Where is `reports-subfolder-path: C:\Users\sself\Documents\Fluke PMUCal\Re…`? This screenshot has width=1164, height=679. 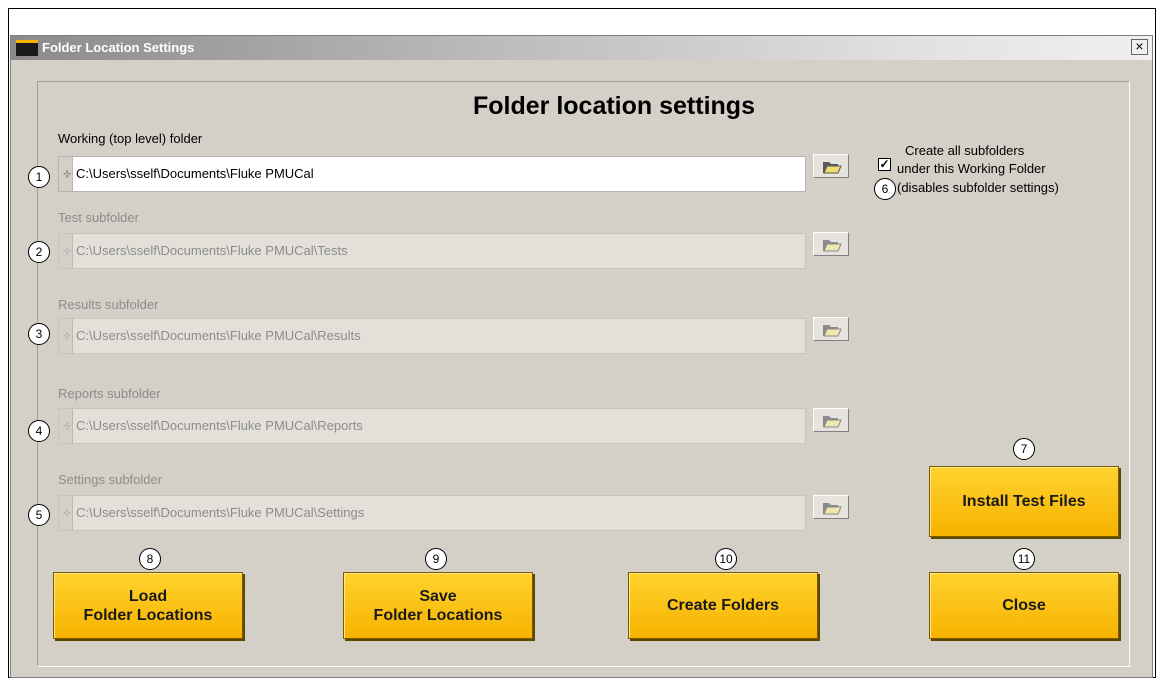
reports-subfolder-path: C:\Users\sself\Documents\Fluke PMUCal\Re… is located at coordinates (219, 425).